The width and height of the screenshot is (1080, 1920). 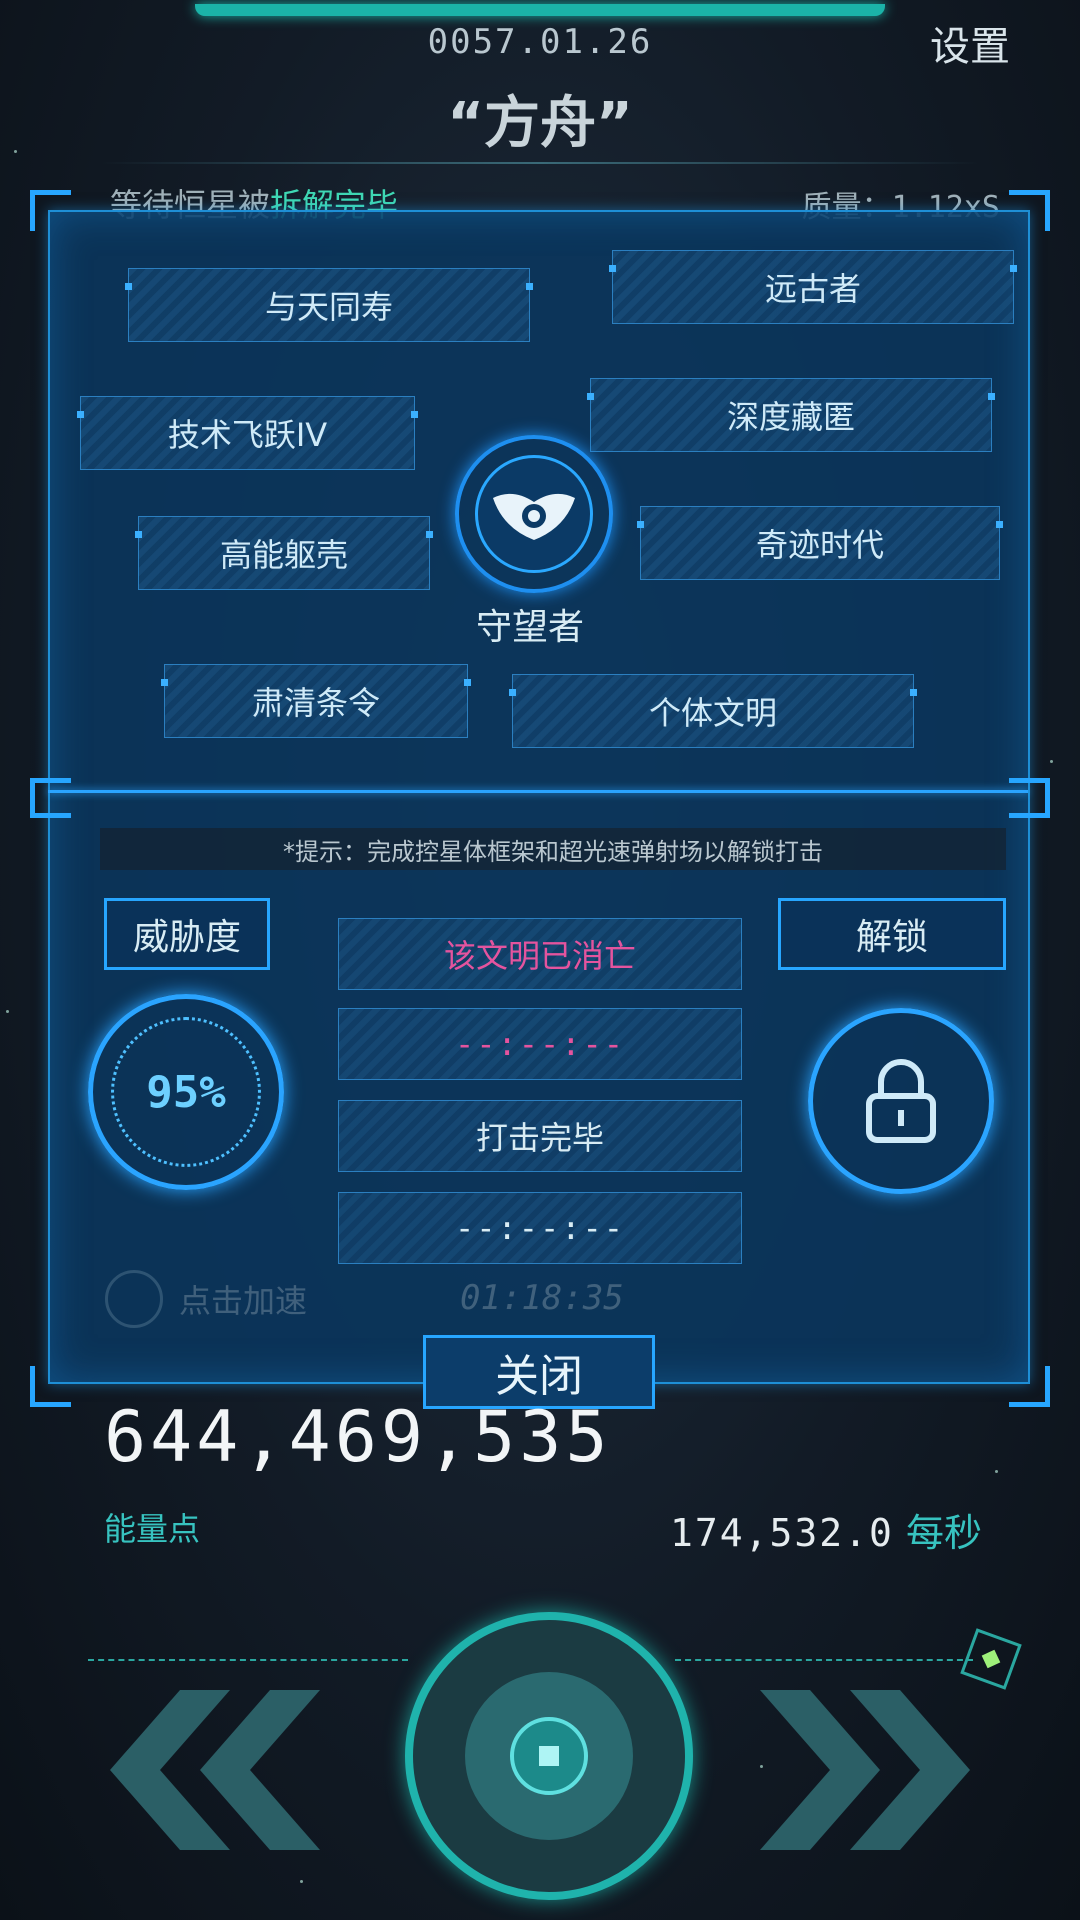 I want to click on ship-name: “方舟”, so click(x=540, y=123).